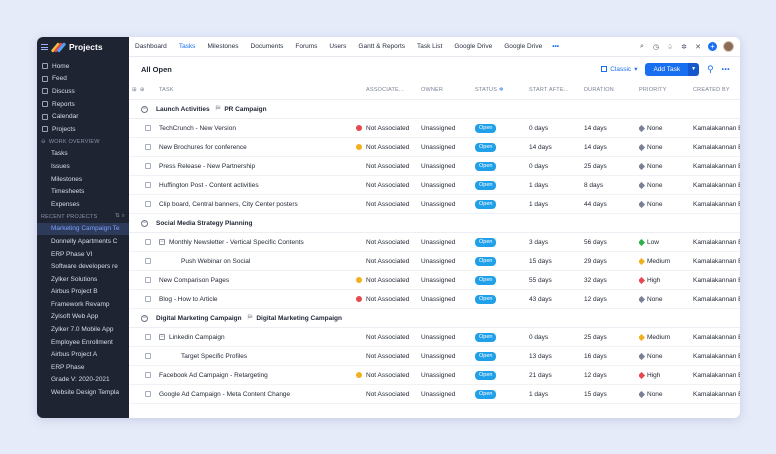 The width and height of the screenshot is (776, 454). What do you see at coordinates (262, 261) in the screenshot?
I see `task-cell: Push Webinar on Social` at bounding box center [262, 261].